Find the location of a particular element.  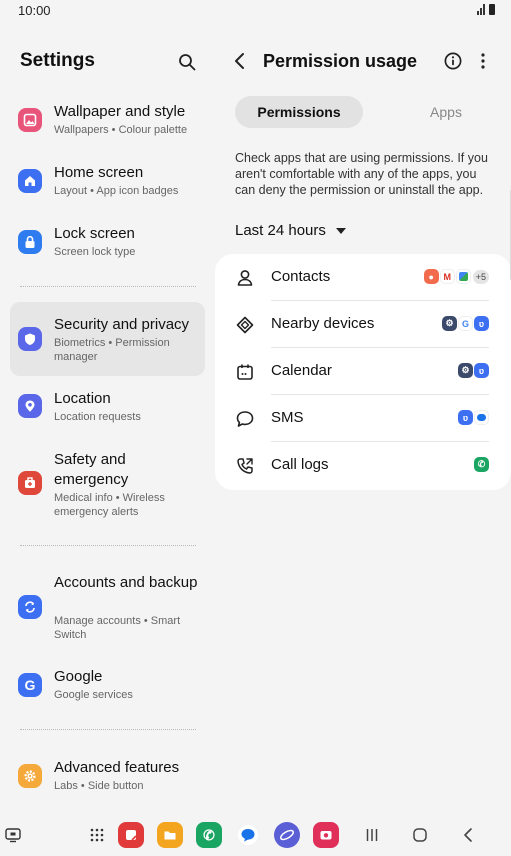

settings-item-label: Accounts and backup is located at coordinates (126, 582).